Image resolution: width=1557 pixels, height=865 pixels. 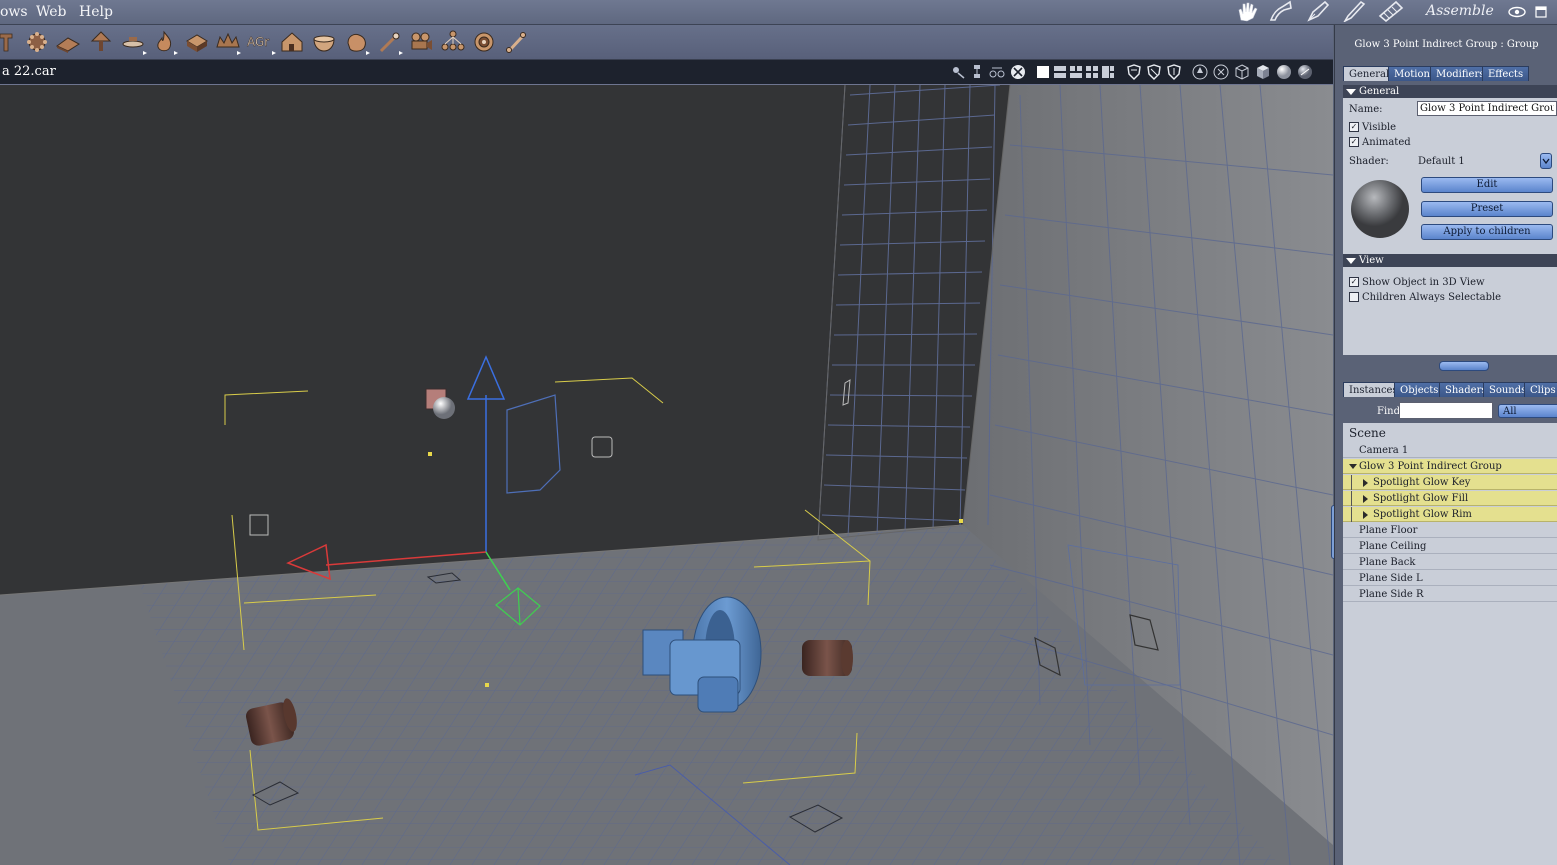 I want to click on layout-custom-icon, so click(x=1108, y=72).